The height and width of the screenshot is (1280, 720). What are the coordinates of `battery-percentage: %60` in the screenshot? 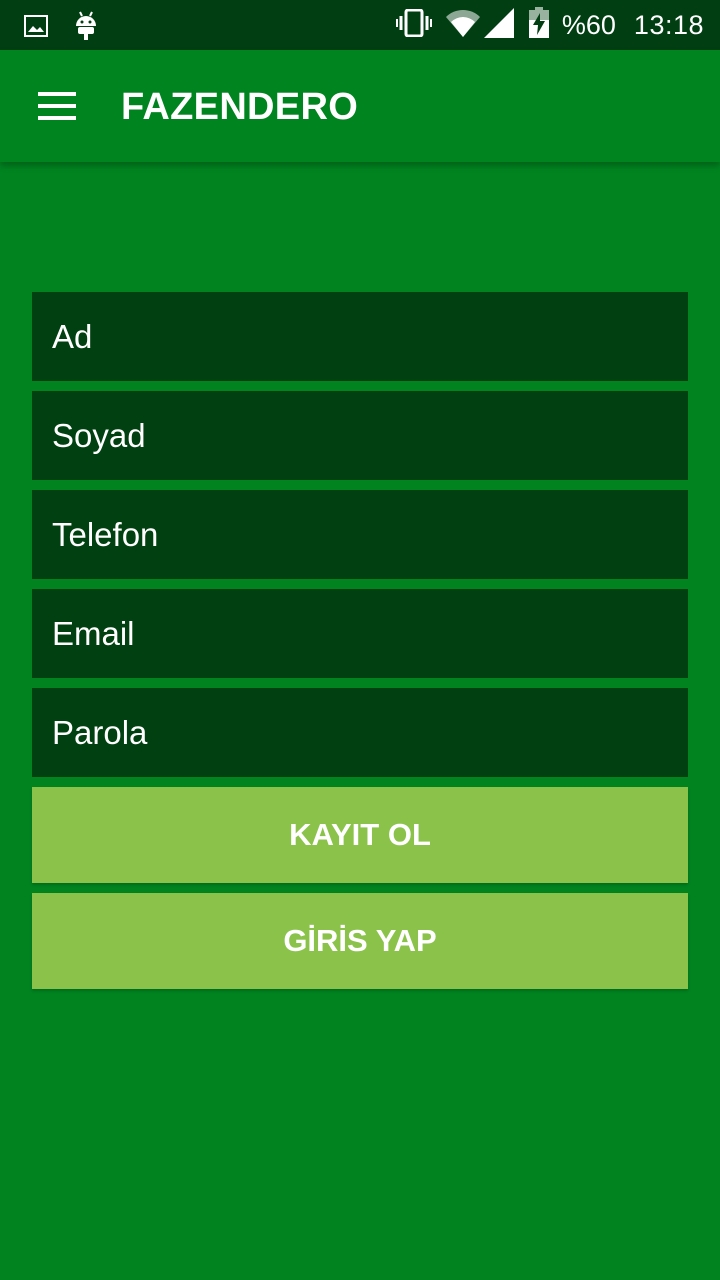 It's located at (588, 24).